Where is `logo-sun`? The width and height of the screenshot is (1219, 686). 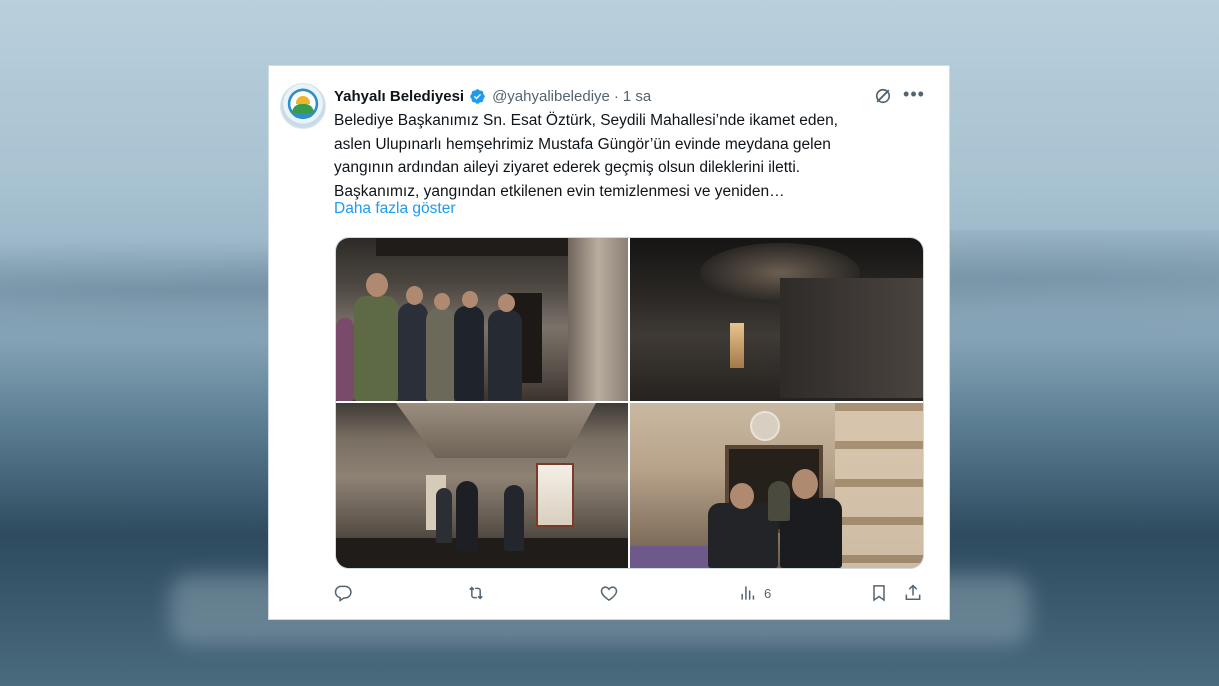
logo-sun is located at coordinates (303, 100).